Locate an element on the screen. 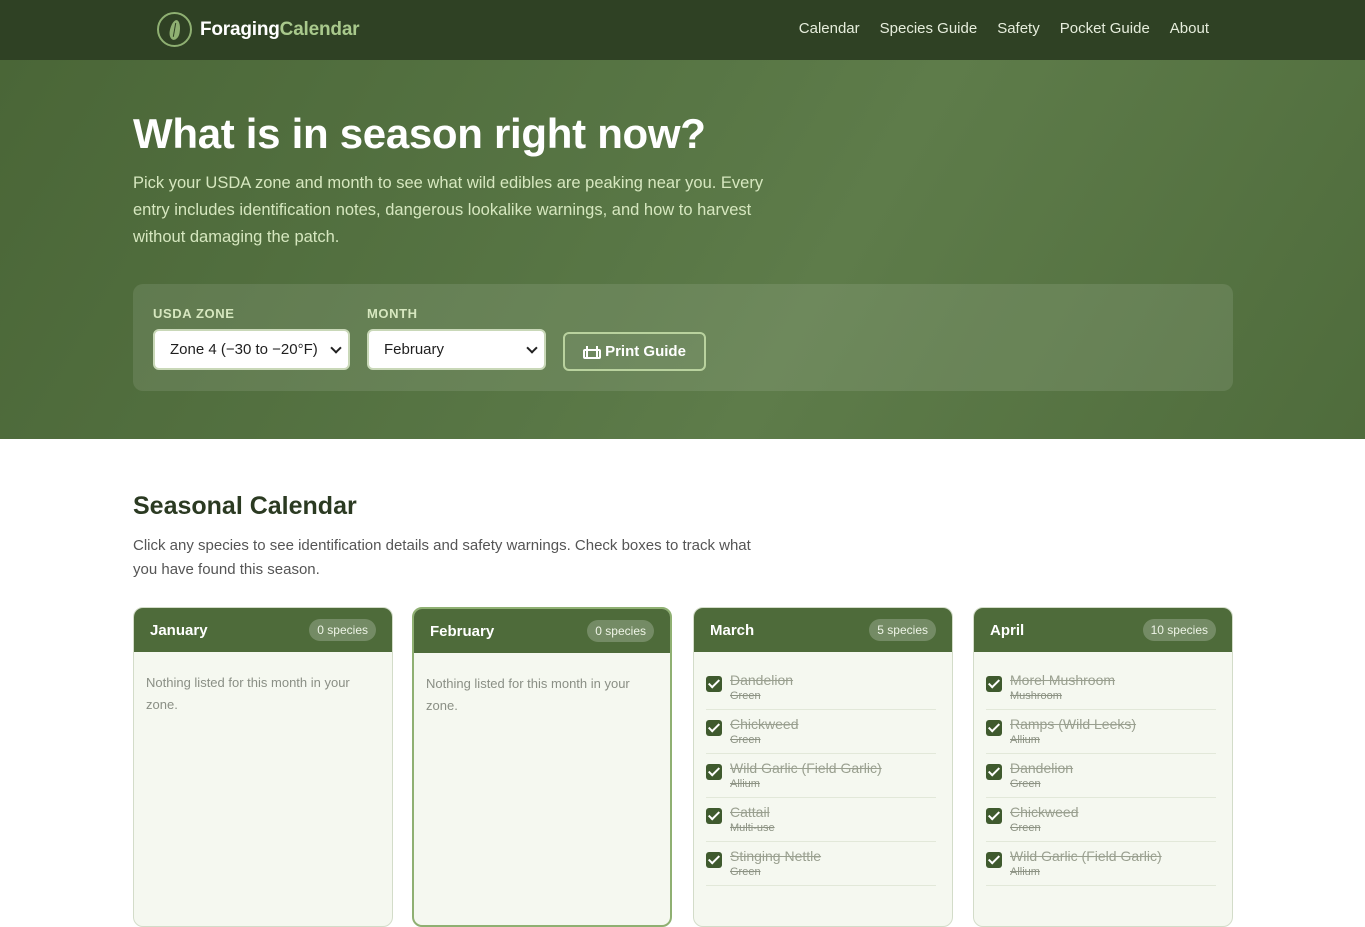 The width and height of the screenshot is (1365, 927). brand-name: ForagingCalendar is located at coordinates (280, 29).